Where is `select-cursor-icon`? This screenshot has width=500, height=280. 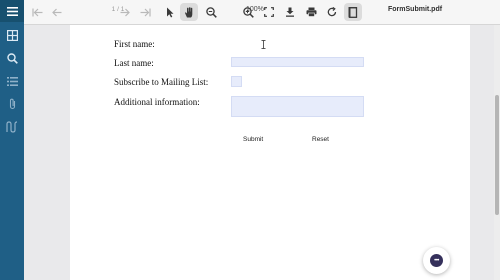
select-cursor-icon is located at coordinates (170, 12).